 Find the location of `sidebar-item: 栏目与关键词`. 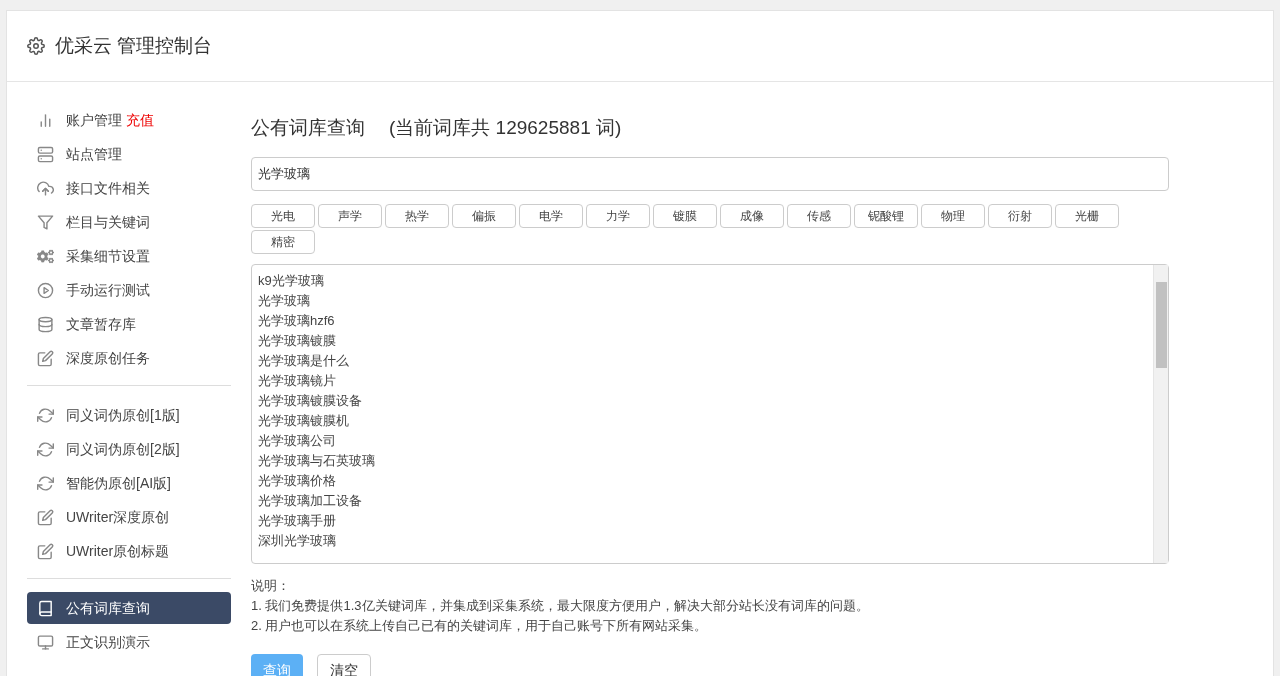

sidebar-item: 栏目与关键词 is located at coordinates (129, 222).